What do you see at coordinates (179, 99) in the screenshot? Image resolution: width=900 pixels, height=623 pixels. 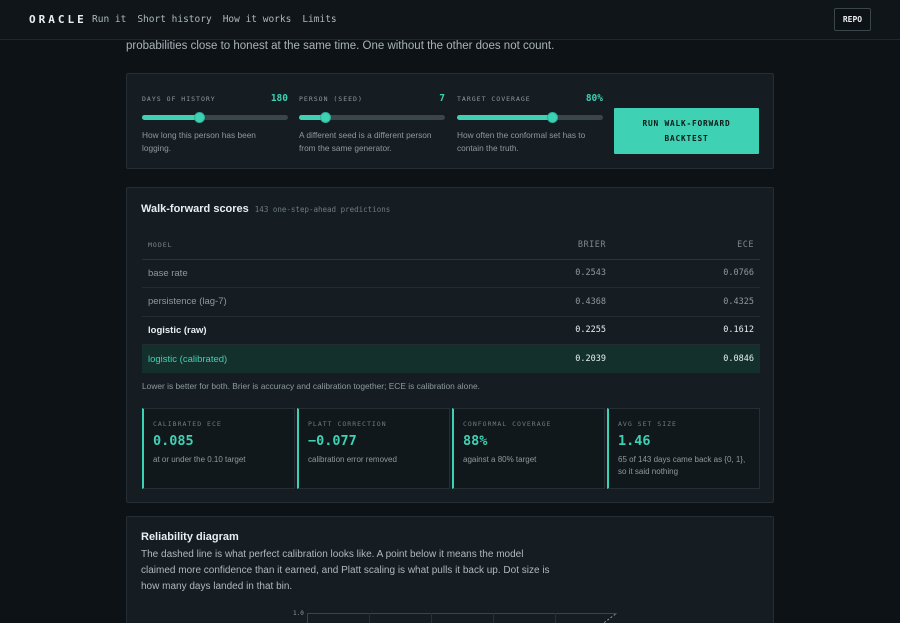 I see `days-label: DAYS OF HISTORY` at bounding box center [179, 99].